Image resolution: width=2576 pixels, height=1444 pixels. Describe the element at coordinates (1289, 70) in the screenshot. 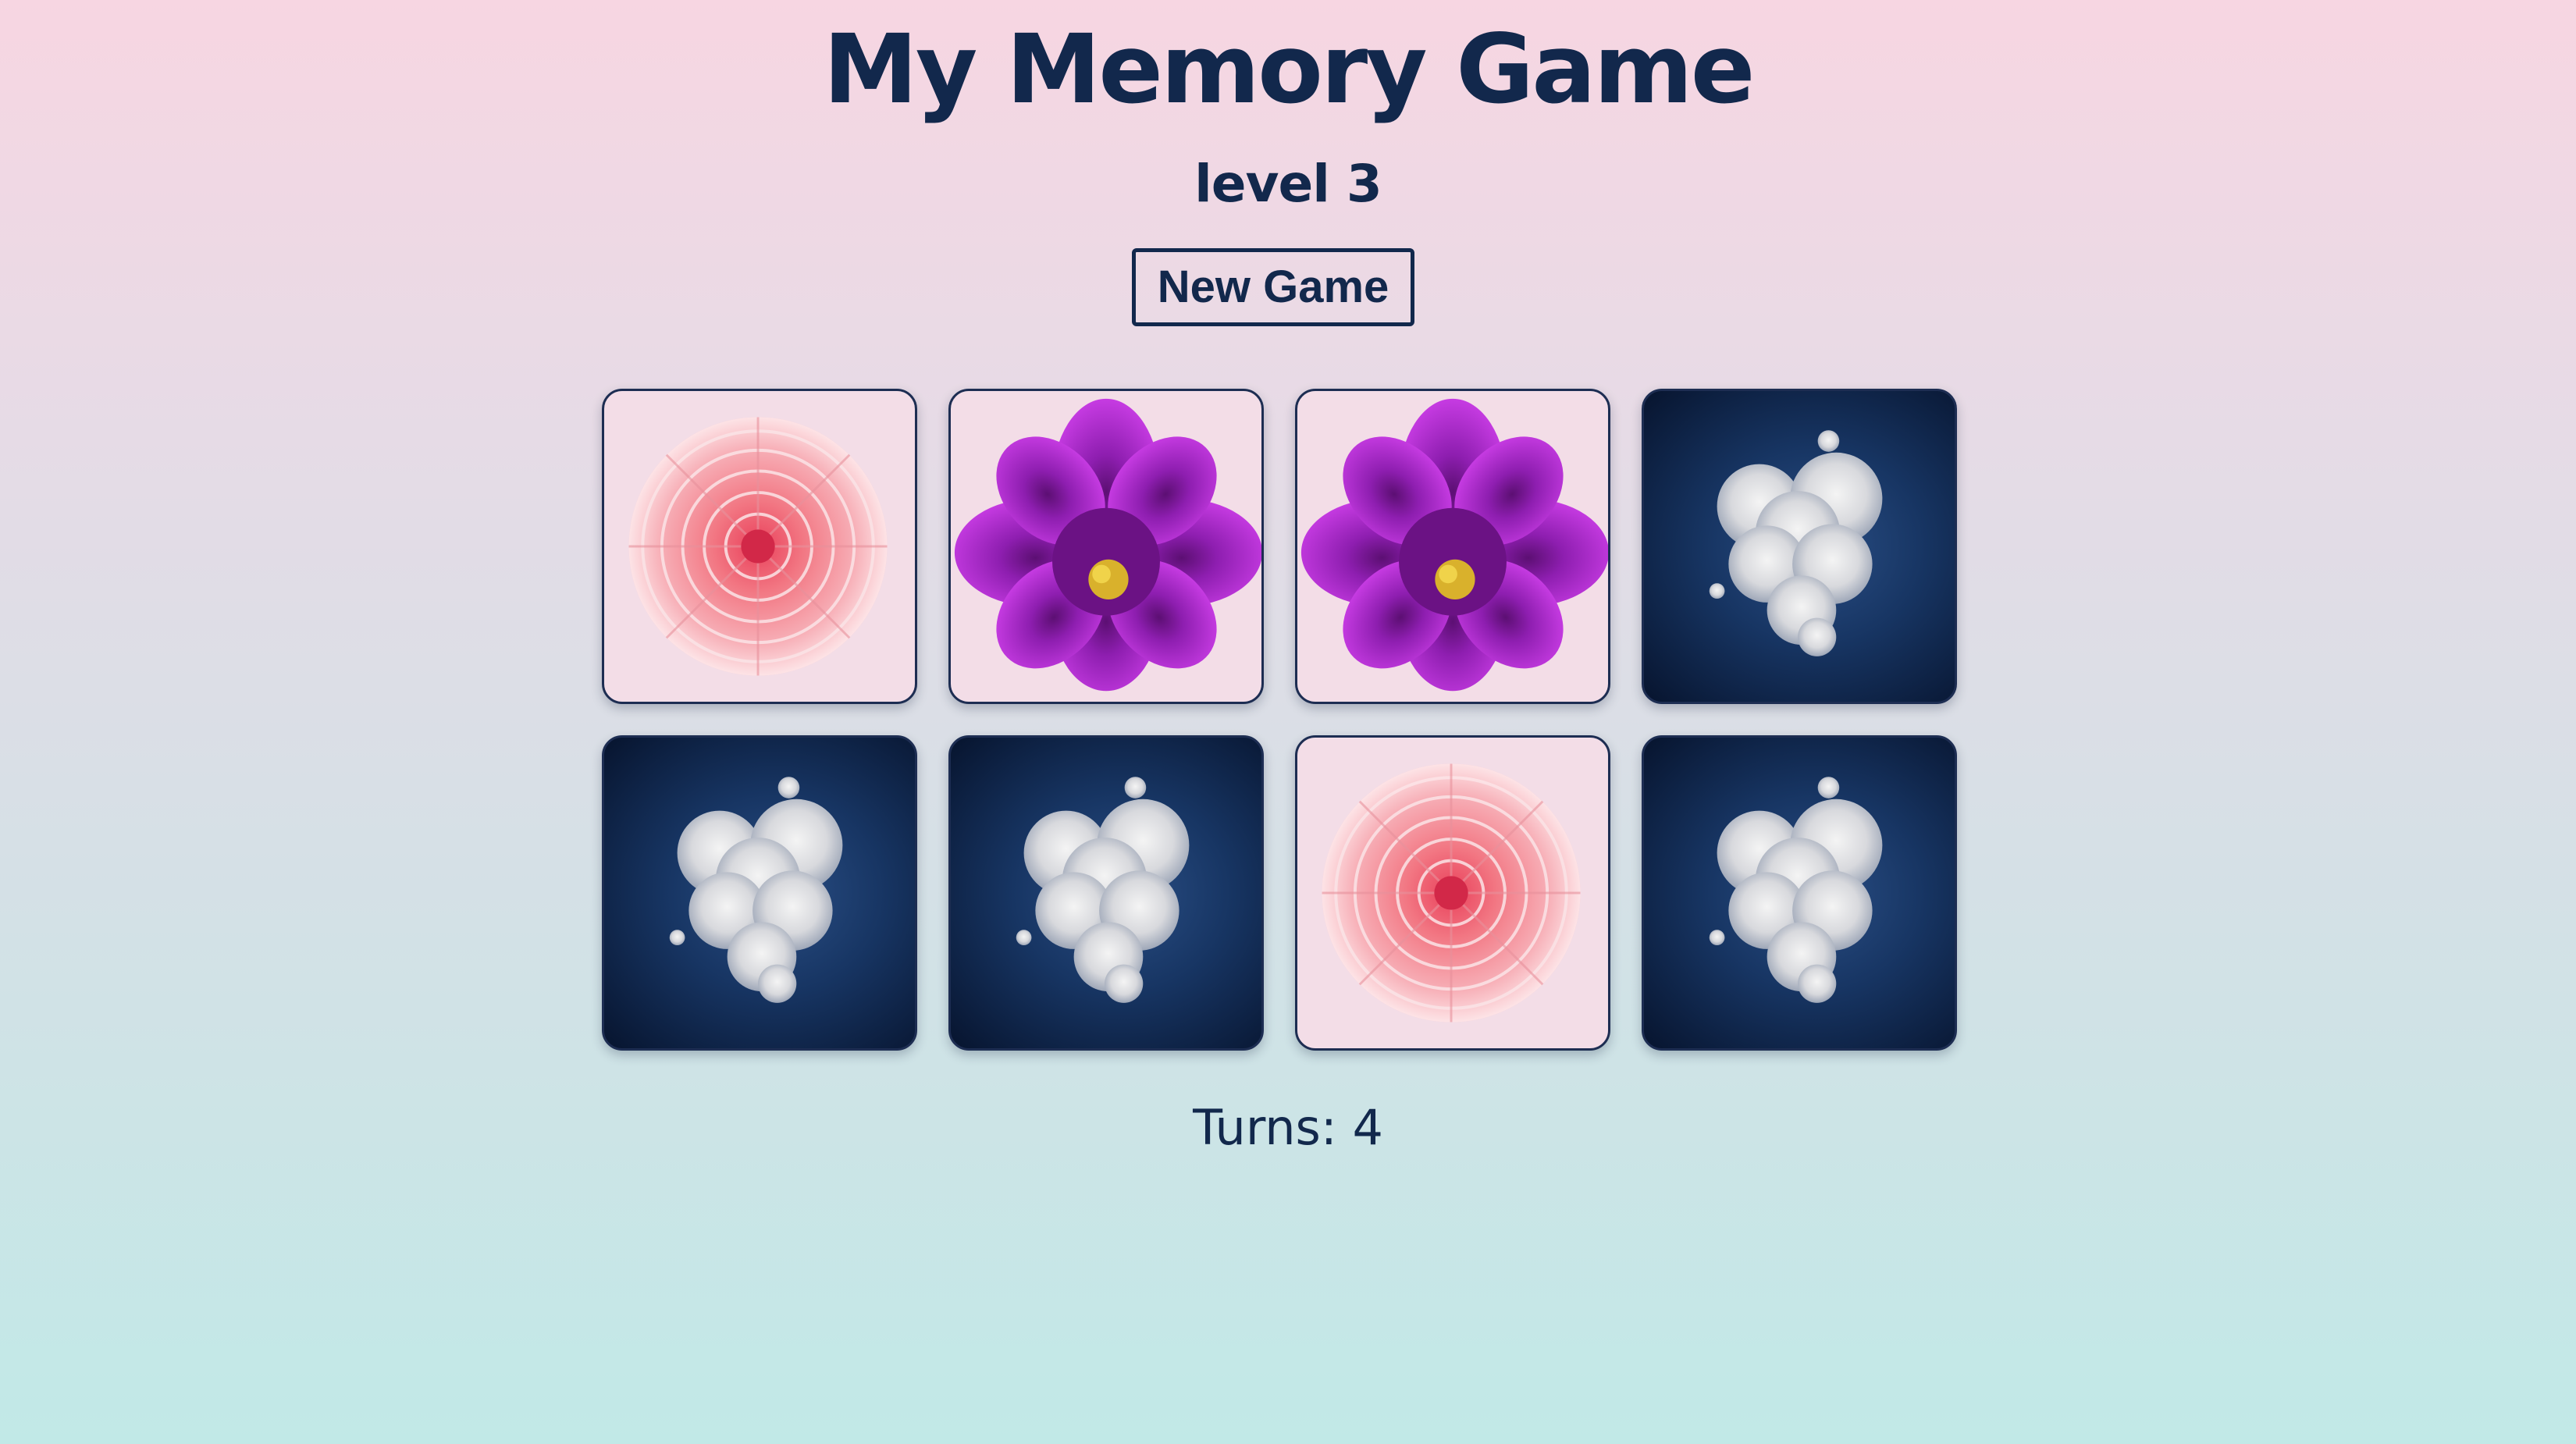

I see `page-title: My Memory Game` at that location.